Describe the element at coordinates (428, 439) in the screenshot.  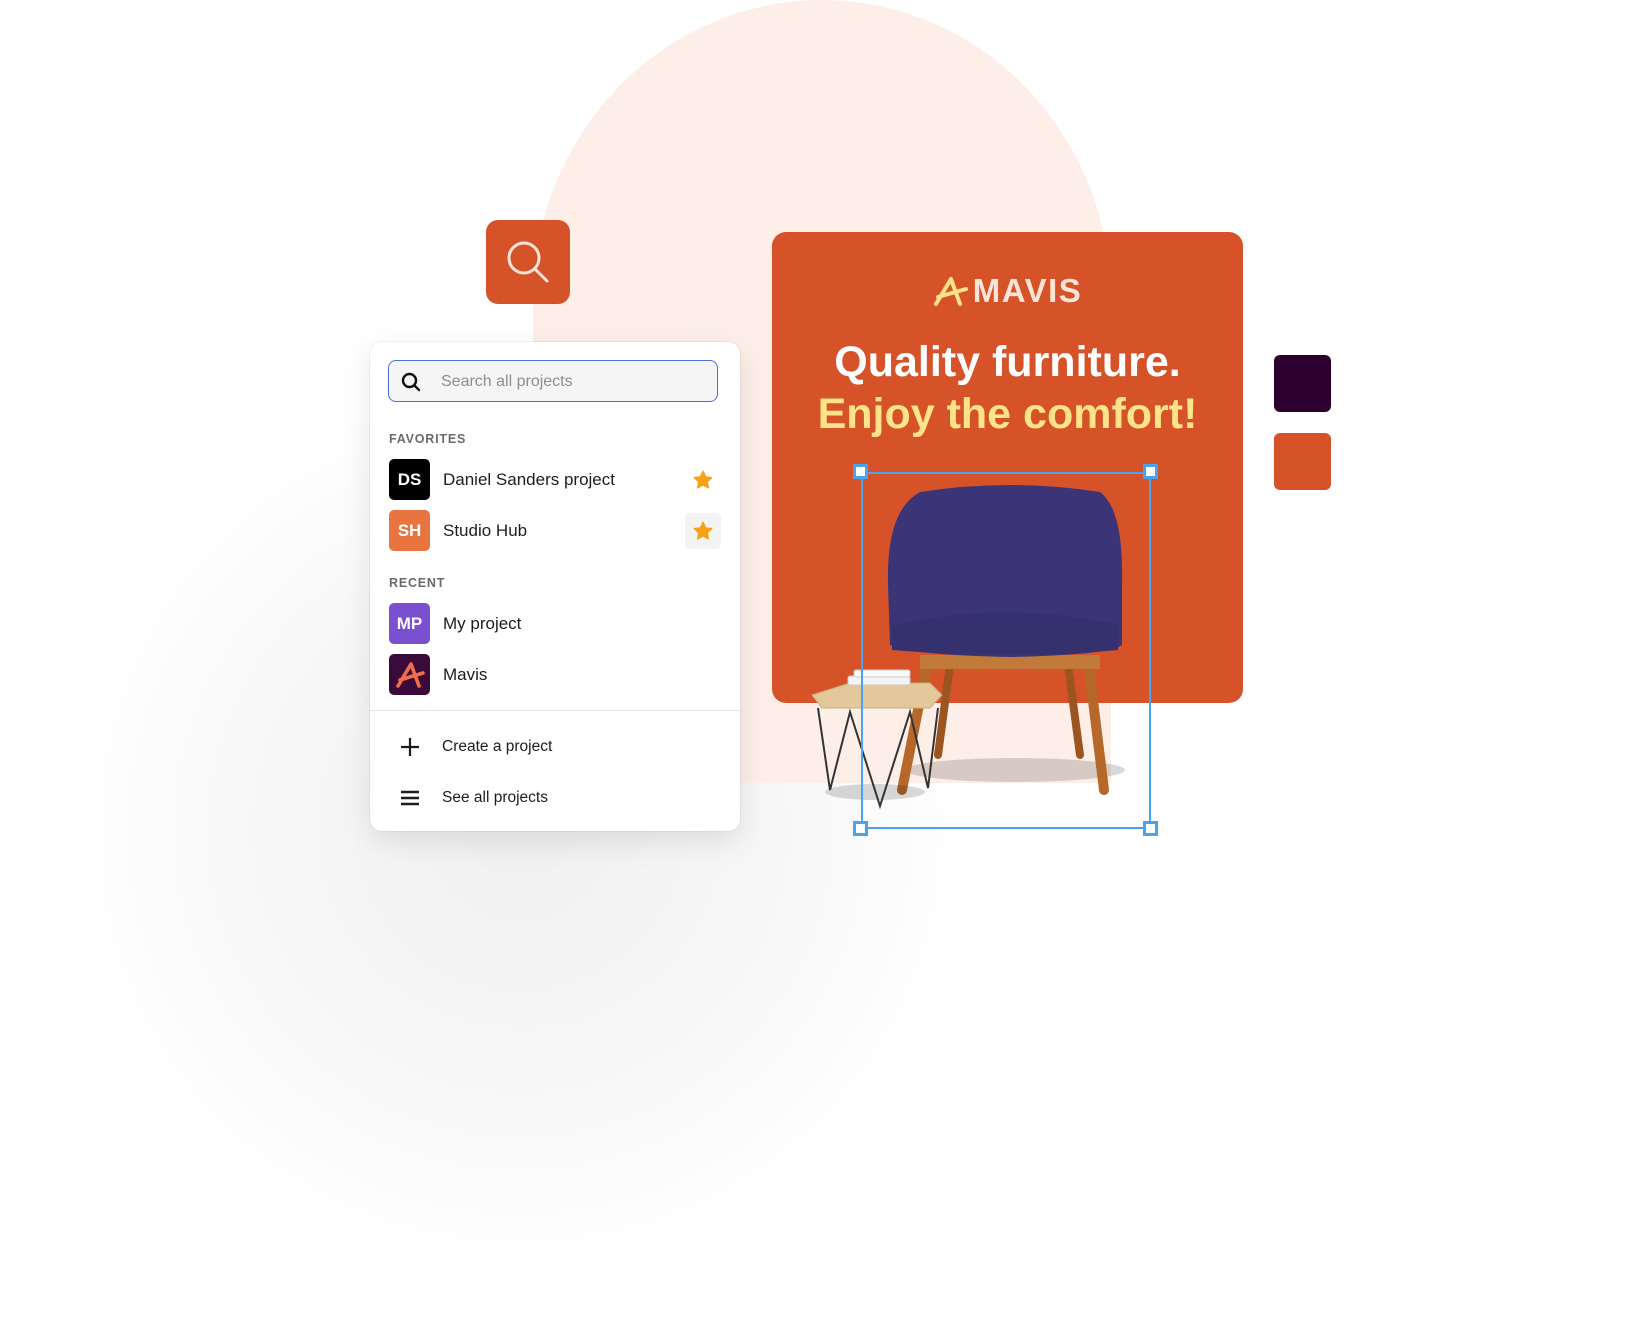
I see `favorites-heading: FAVORITES` at that location.